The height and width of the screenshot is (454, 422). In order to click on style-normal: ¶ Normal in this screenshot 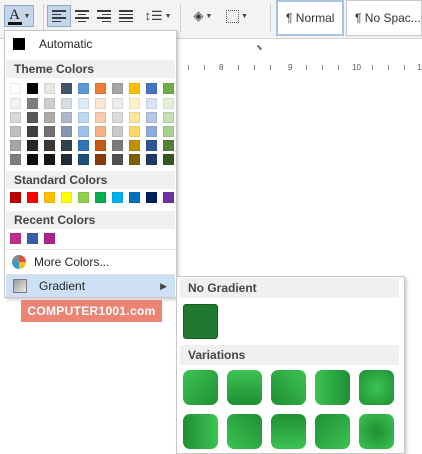, I will do `click(310, 18)`.